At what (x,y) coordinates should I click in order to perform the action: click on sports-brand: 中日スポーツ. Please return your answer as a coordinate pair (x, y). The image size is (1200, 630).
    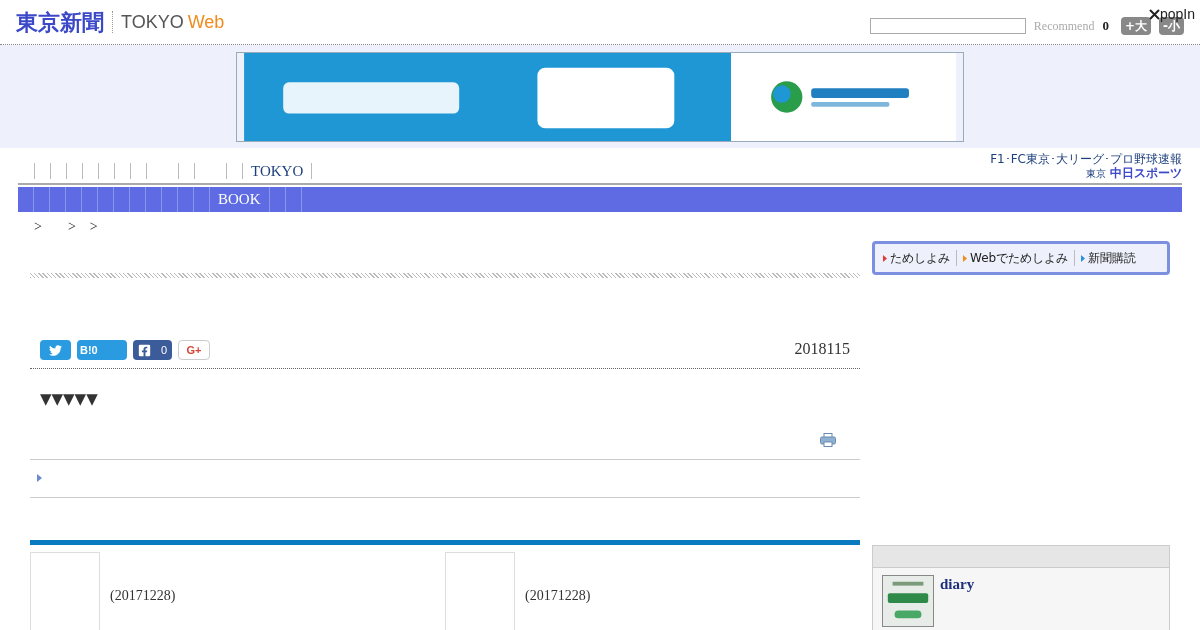
    Looking at the image, I should click on (1146, 173).